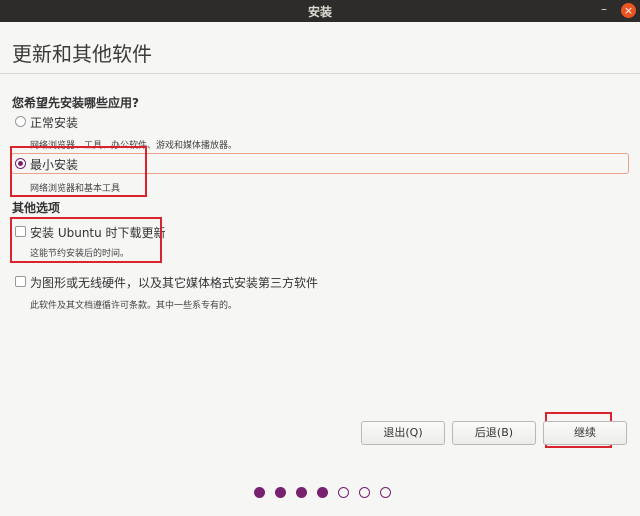 This screenshot has width=640, height=516. Describe the element at coordinates (628, 10) in the screenshot. I see `close-icon: ×` at that location.